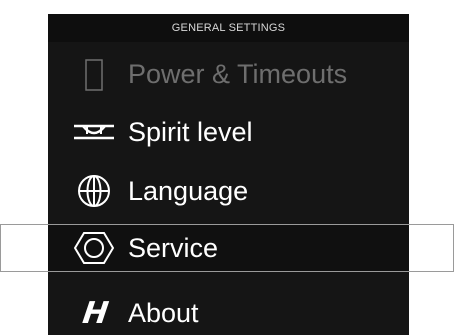  I want to click on menu-item-about: H About, so click(228, 308).